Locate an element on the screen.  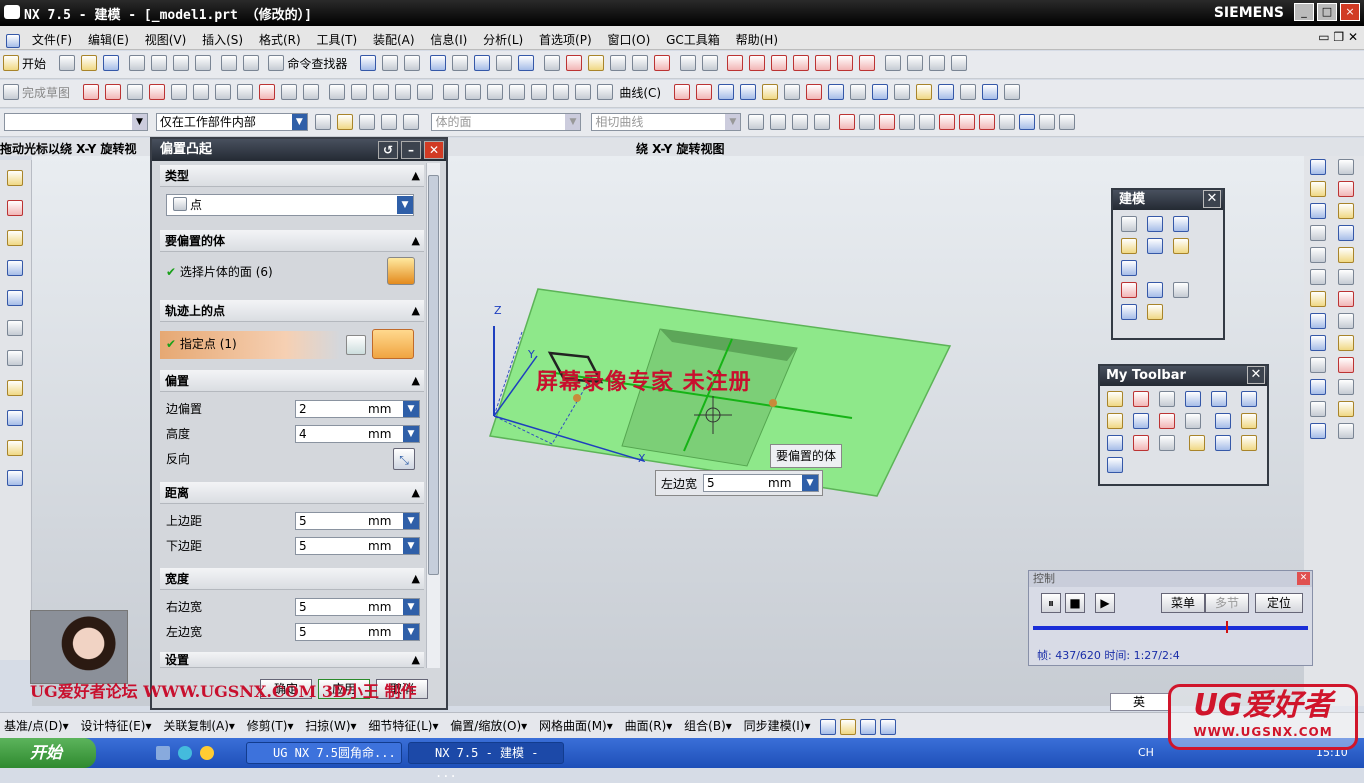
minimize-button: _ is located at coordinates (1304, 12).